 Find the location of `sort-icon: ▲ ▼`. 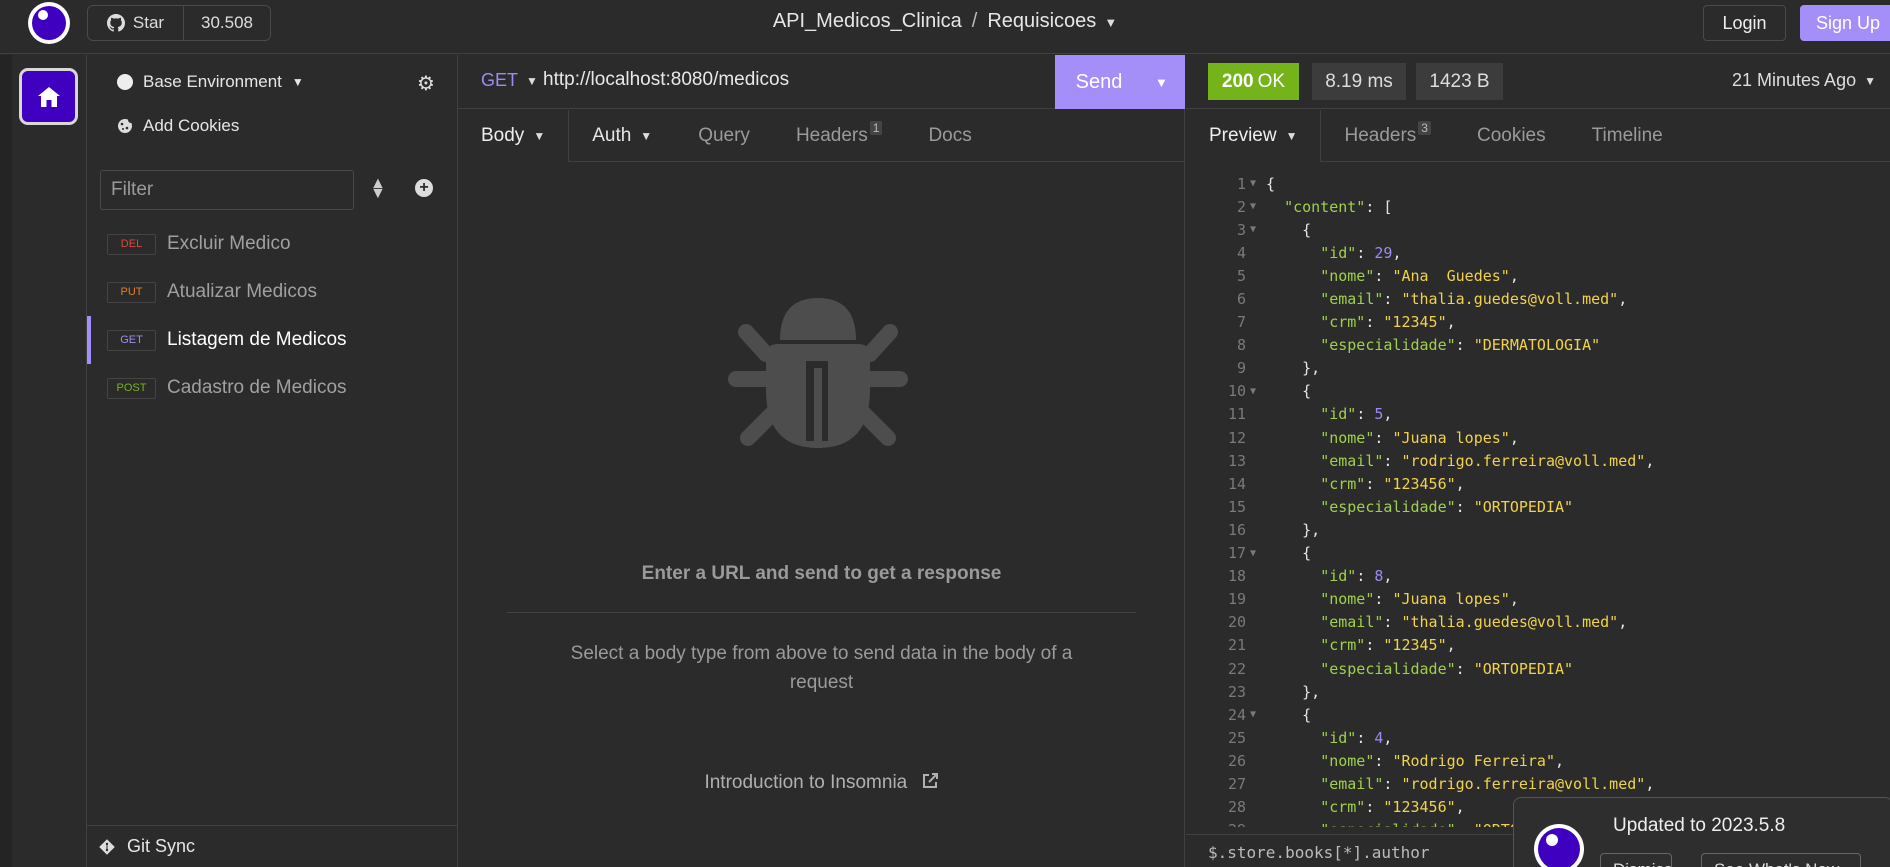

sort-icon: ▲ ▼ is located at coordinates (378, 189).